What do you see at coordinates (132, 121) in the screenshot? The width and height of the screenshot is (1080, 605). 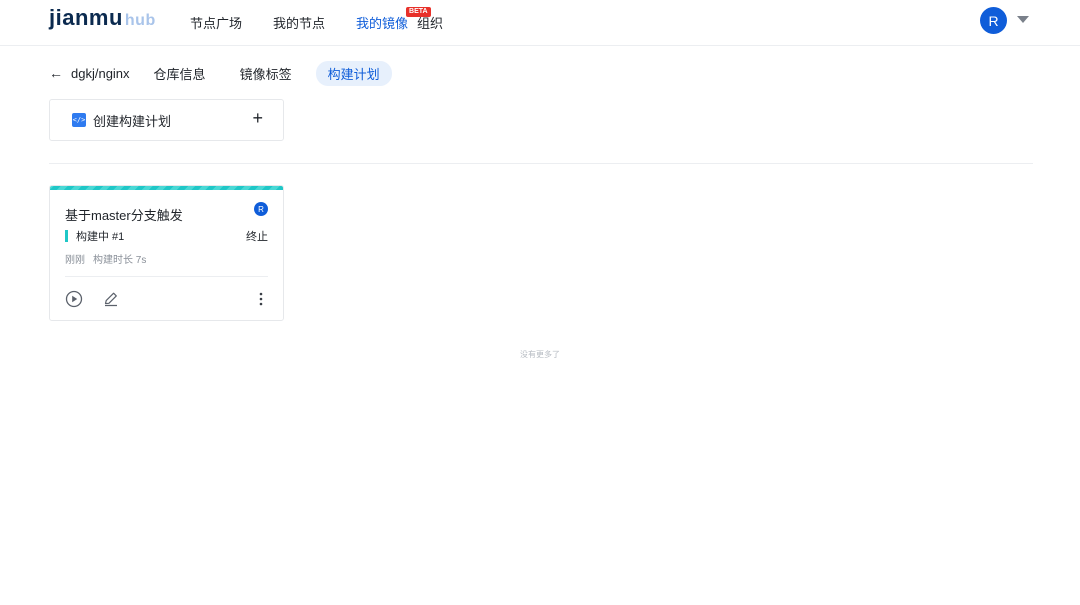 I see `create-build-plan-label: 创建构建计划` at bounding box center [132, 121].